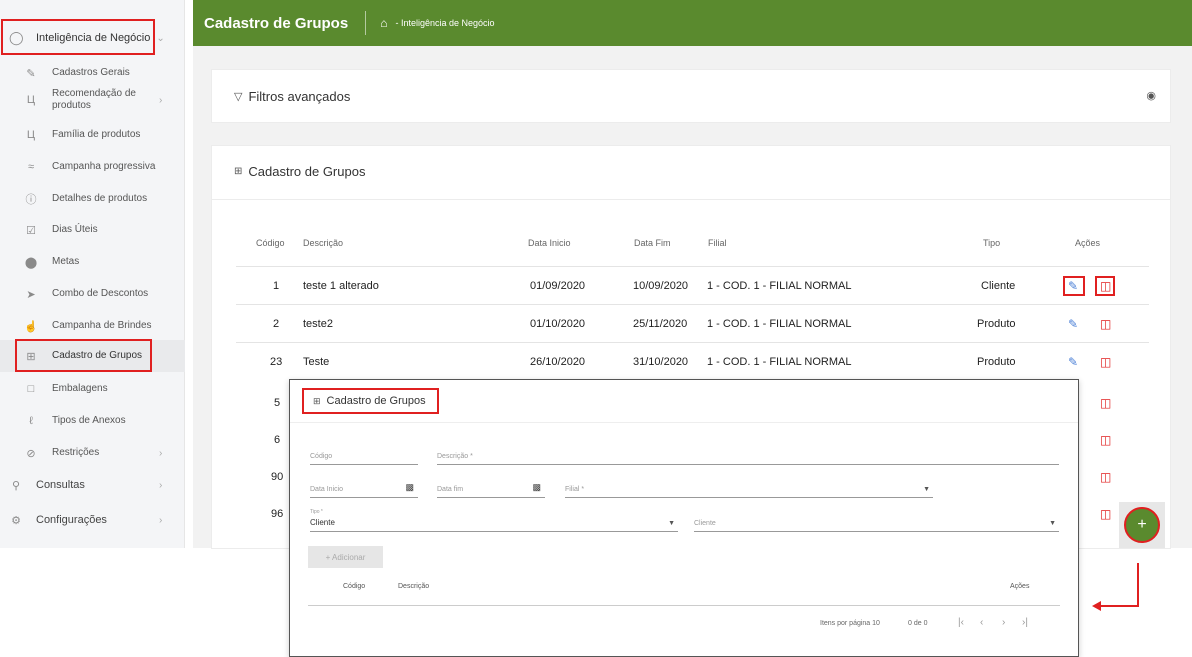  What do you see at coordinates (850, 623) in the screenshot?
I see `items-per-page: Itens por página 10` at bounding box center [850, 623].